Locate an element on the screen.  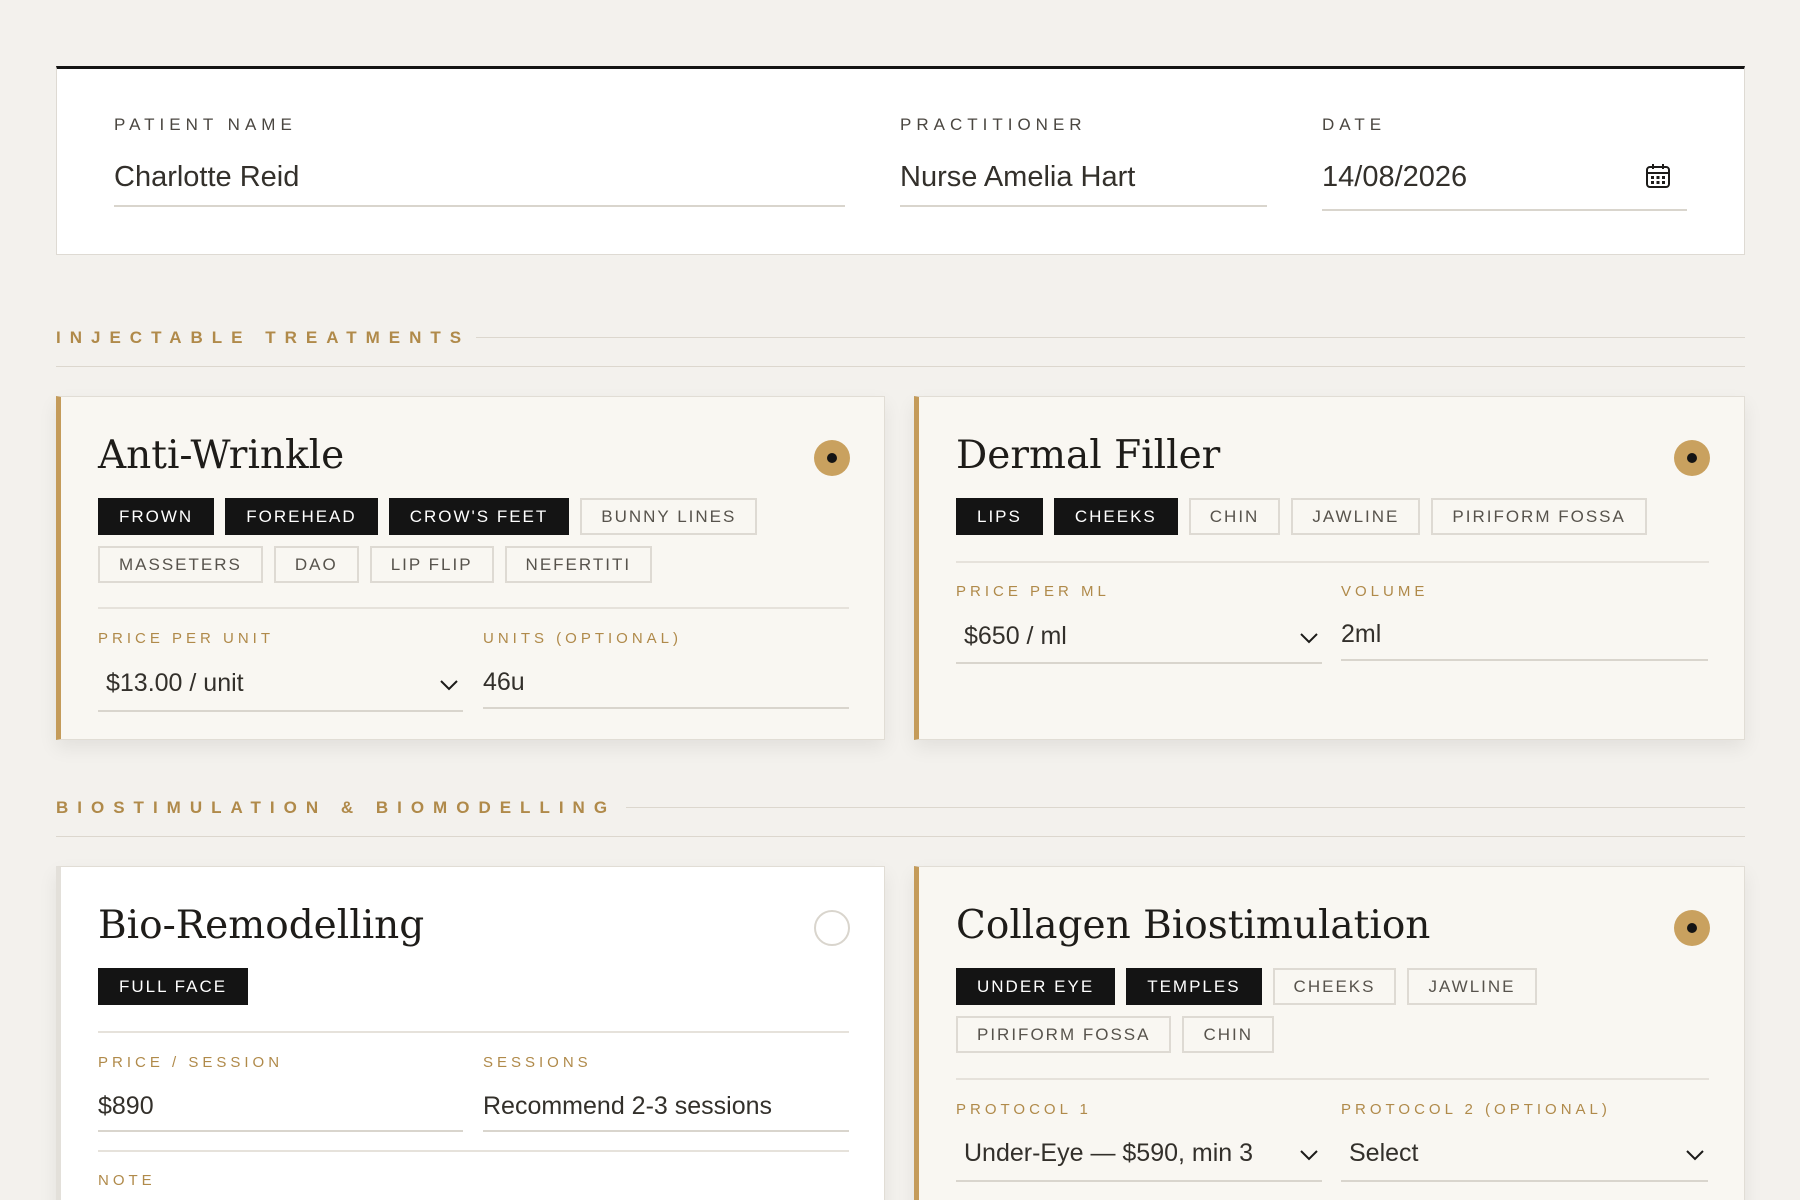
area-tag: BUNNY LINES is located at coordinates (669, 516).